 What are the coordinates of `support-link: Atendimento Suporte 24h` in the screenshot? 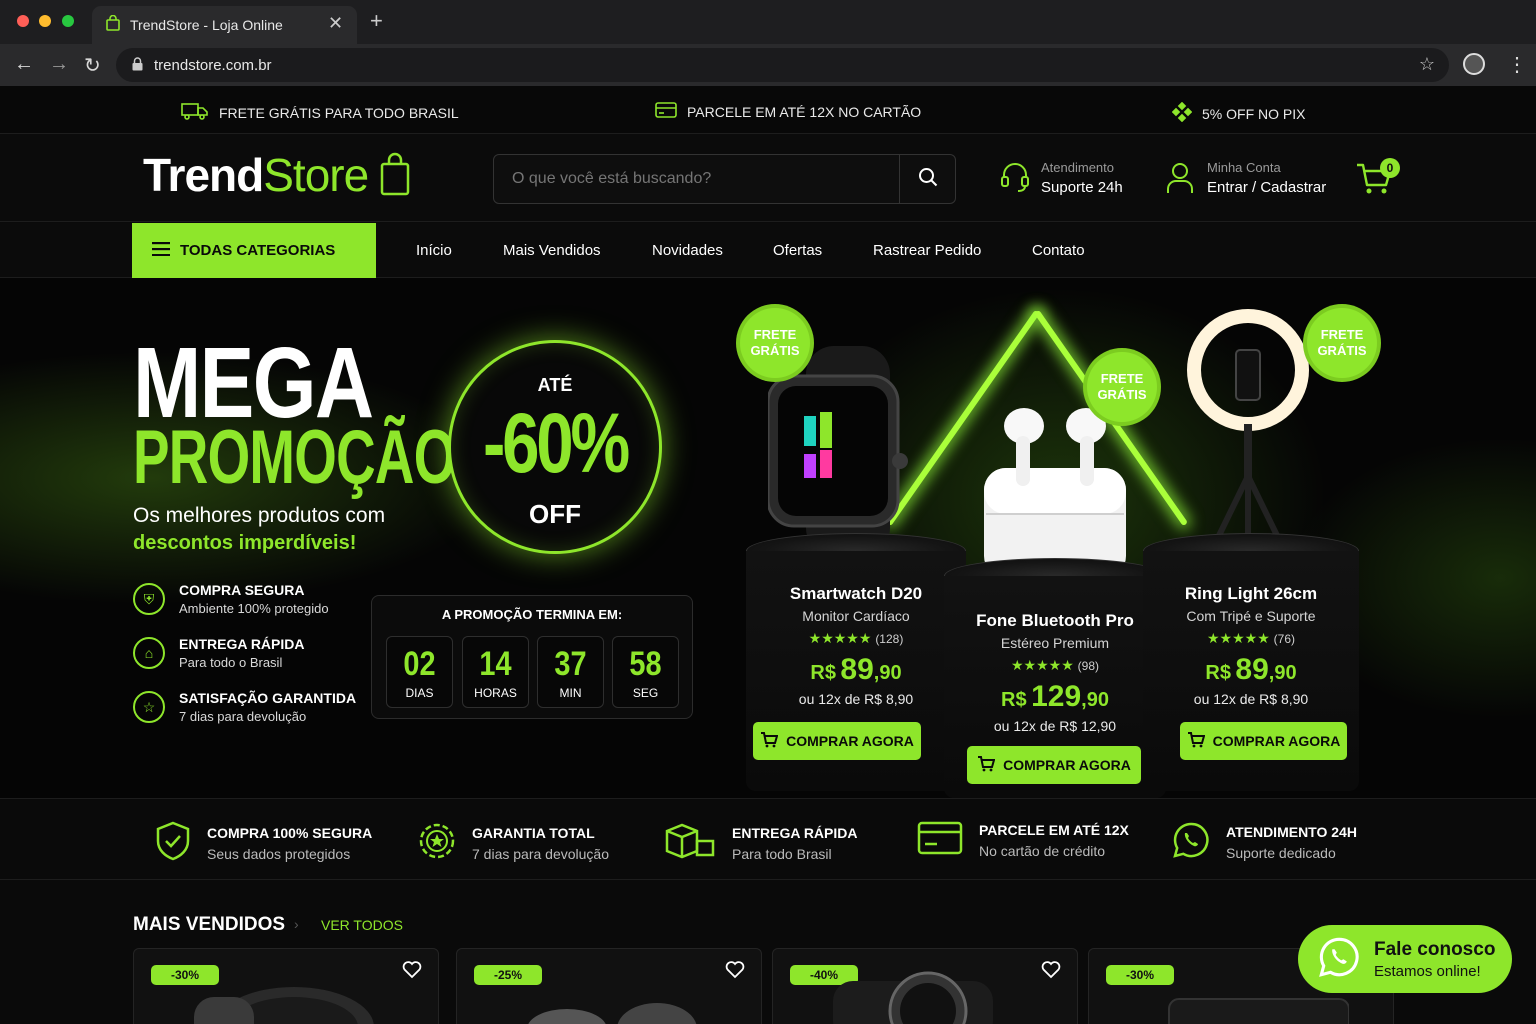 It's located at (1082, 178).